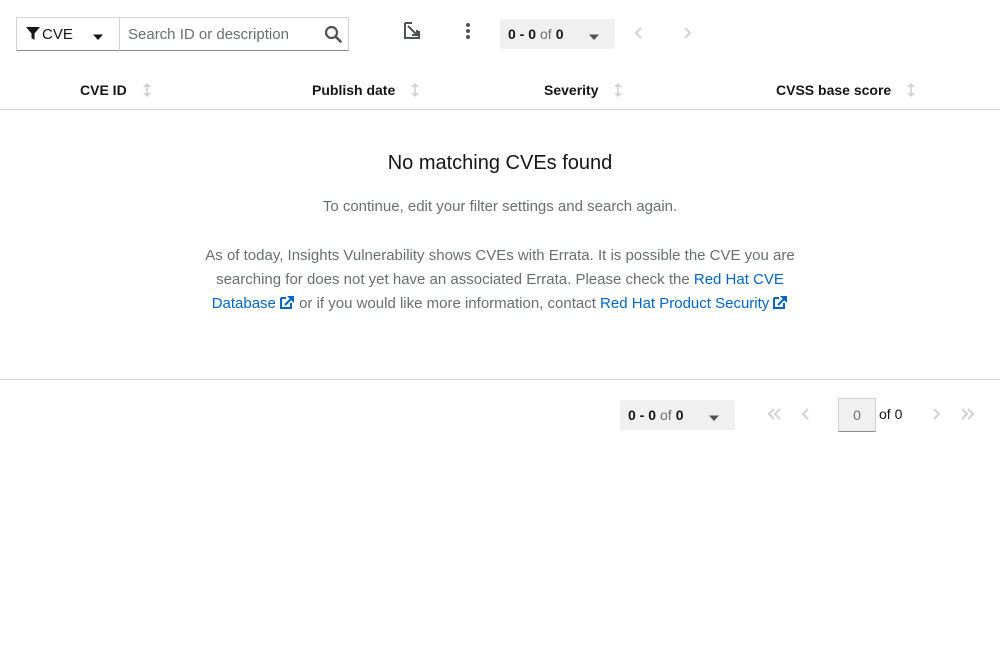 The height and width of the screenshot is (660, 1000). Describe the element at coordinates (774, 414) in the screenshot. I see `first-page-icon` at that location.